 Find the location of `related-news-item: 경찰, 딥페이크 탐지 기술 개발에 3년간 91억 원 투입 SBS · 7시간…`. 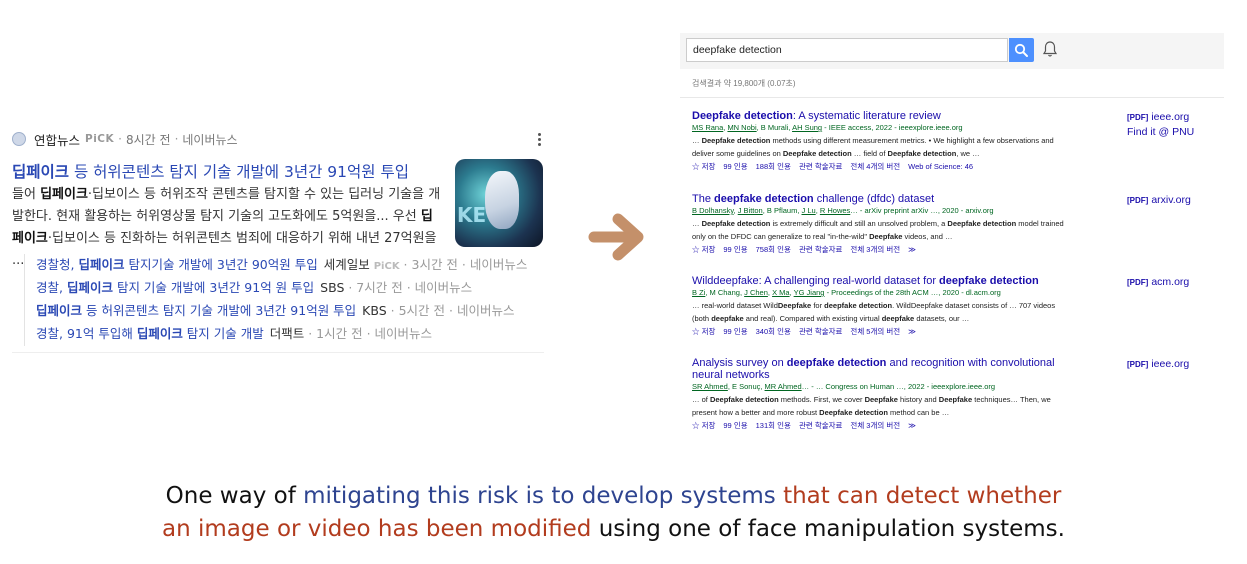

related-news-item: 경찰, 딥페이크 탐지 기술 개발에 3년간 91억 원 투입 SBS · 7시간… is located at coordinates (281, 288).